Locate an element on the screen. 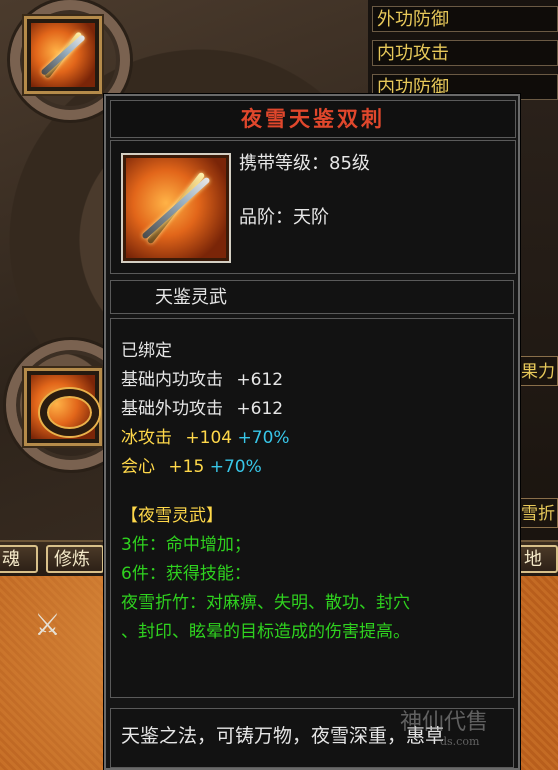 The image size is (558, 770). item-grade: 品阶：天阶 is located at coordinates (284, 217).